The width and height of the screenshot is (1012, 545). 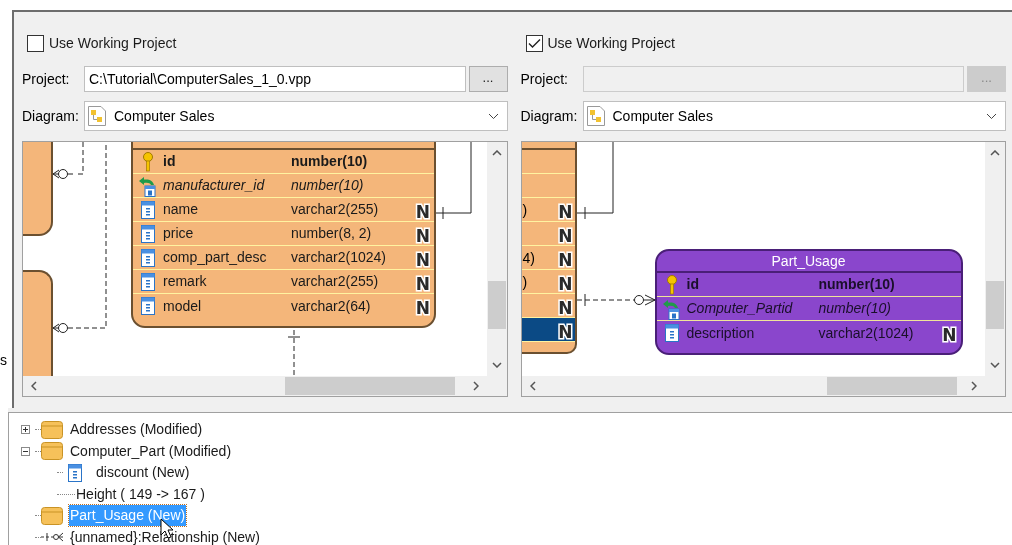 I want to click on column-name: comp_part_desc, so click(x=215, y=257).